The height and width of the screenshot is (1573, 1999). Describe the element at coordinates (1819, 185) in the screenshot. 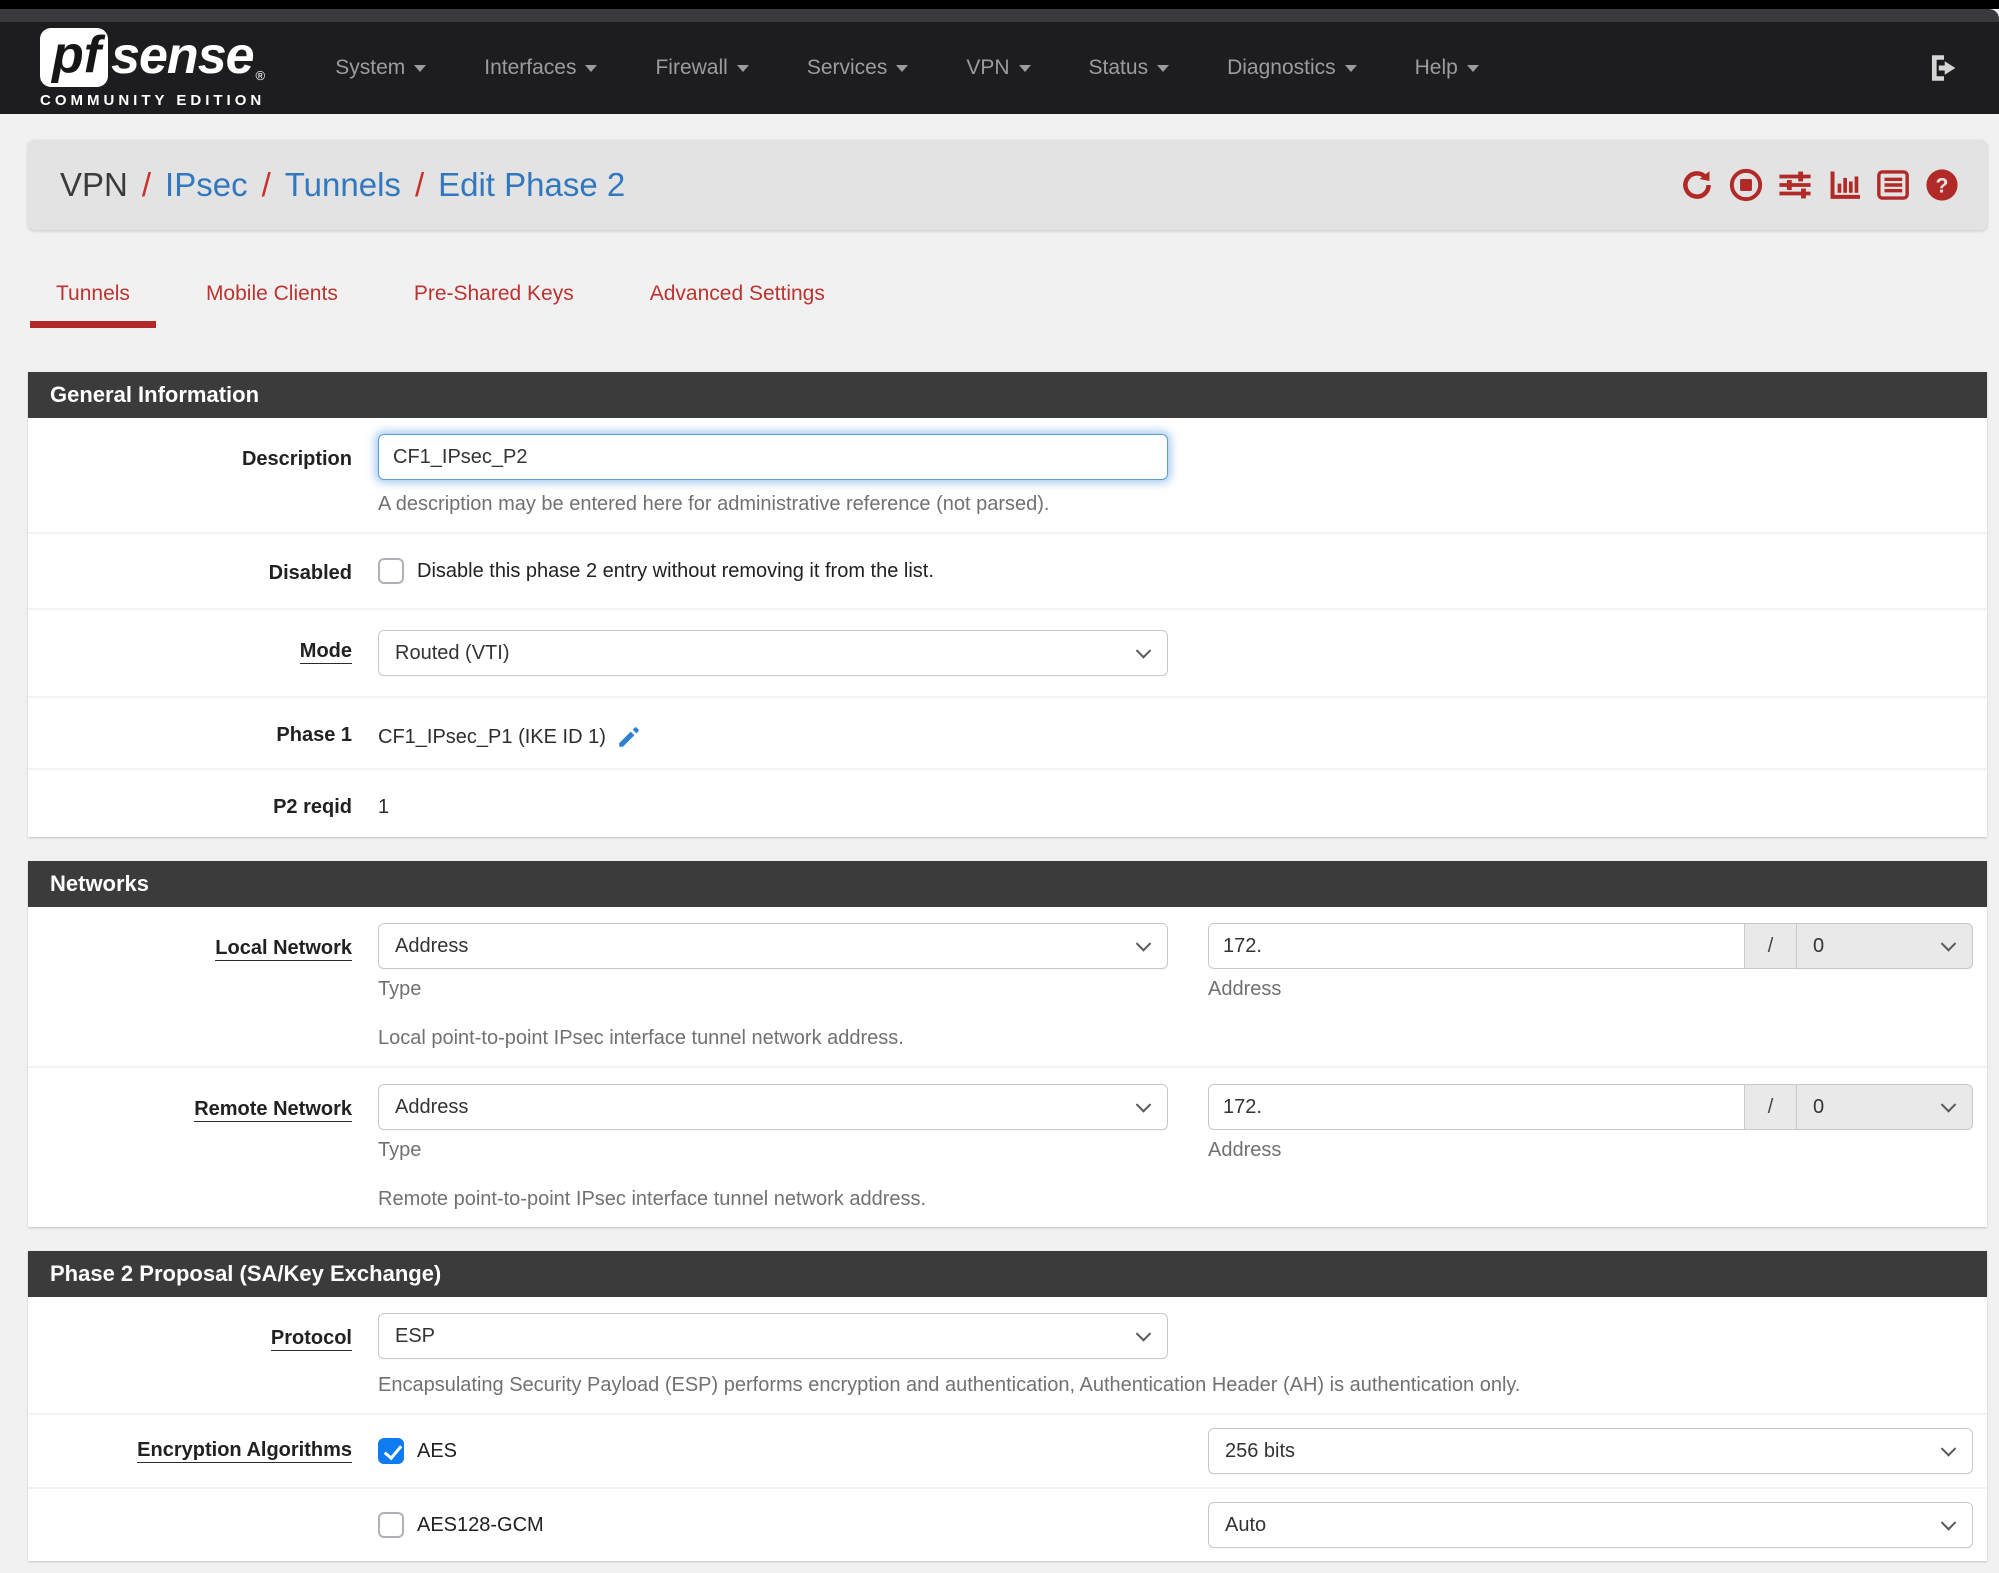

I see `page-action-icons: ?` at that location.